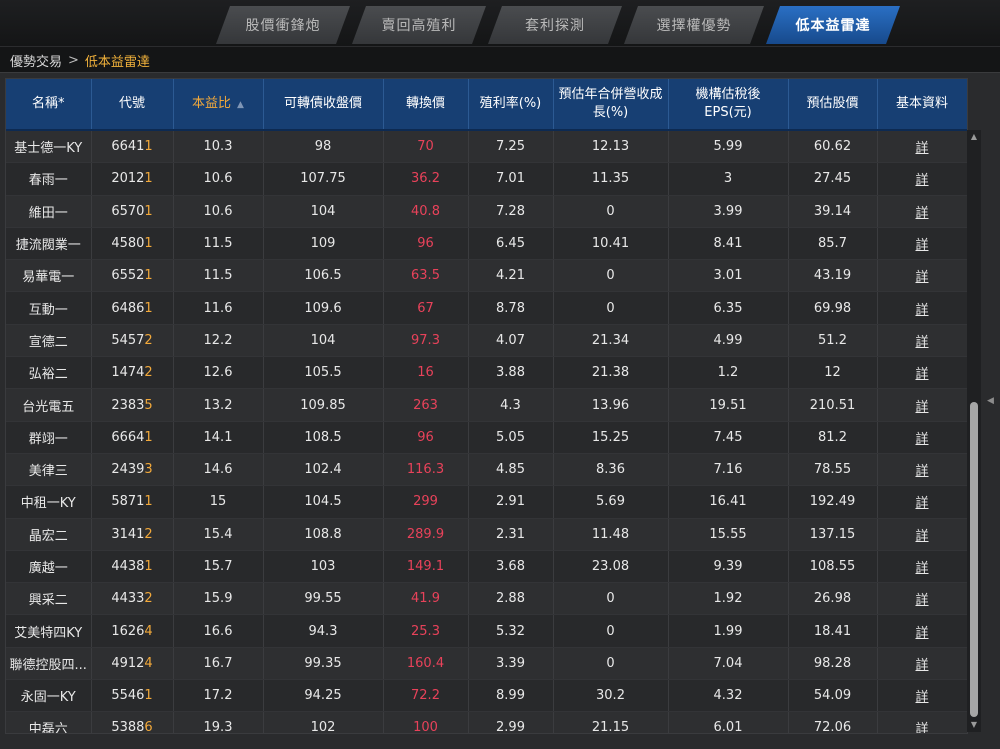 The width and height of the screenshot is (1000, 749). I want to click on tab-put-high-yield: 賣回高殖利, so click(419, 25).